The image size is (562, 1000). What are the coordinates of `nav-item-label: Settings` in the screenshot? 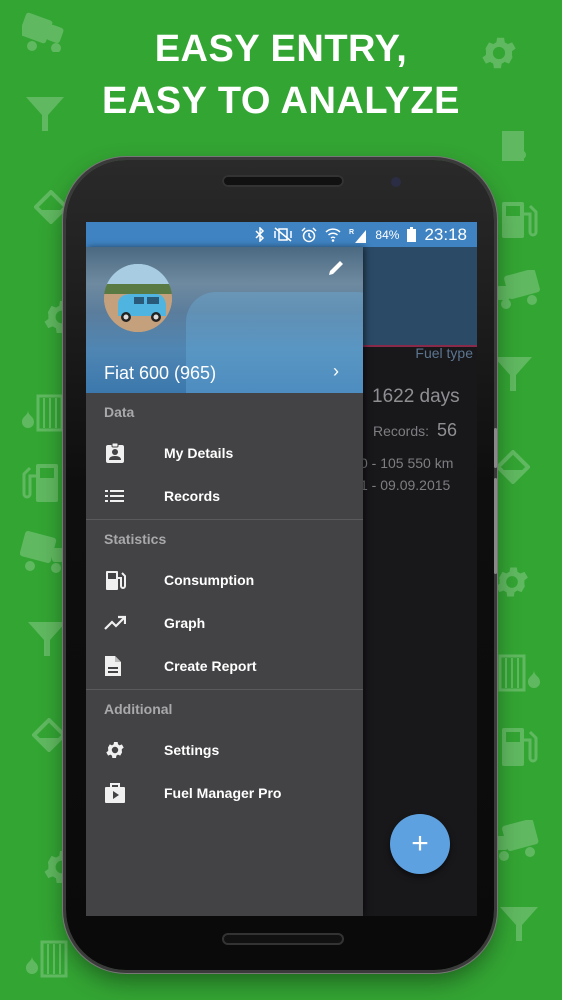 It's located at (192, 749).